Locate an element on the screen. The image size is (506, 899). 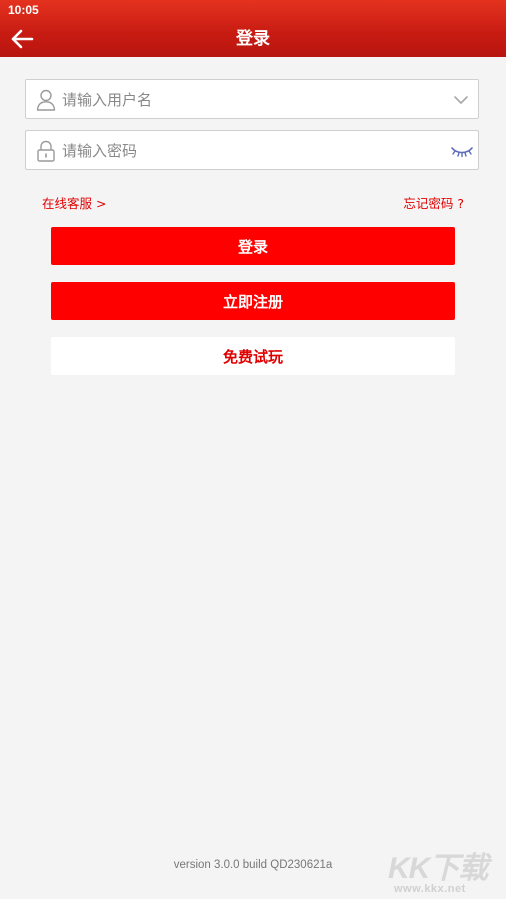
password-input is located at coordinates (252, 151).